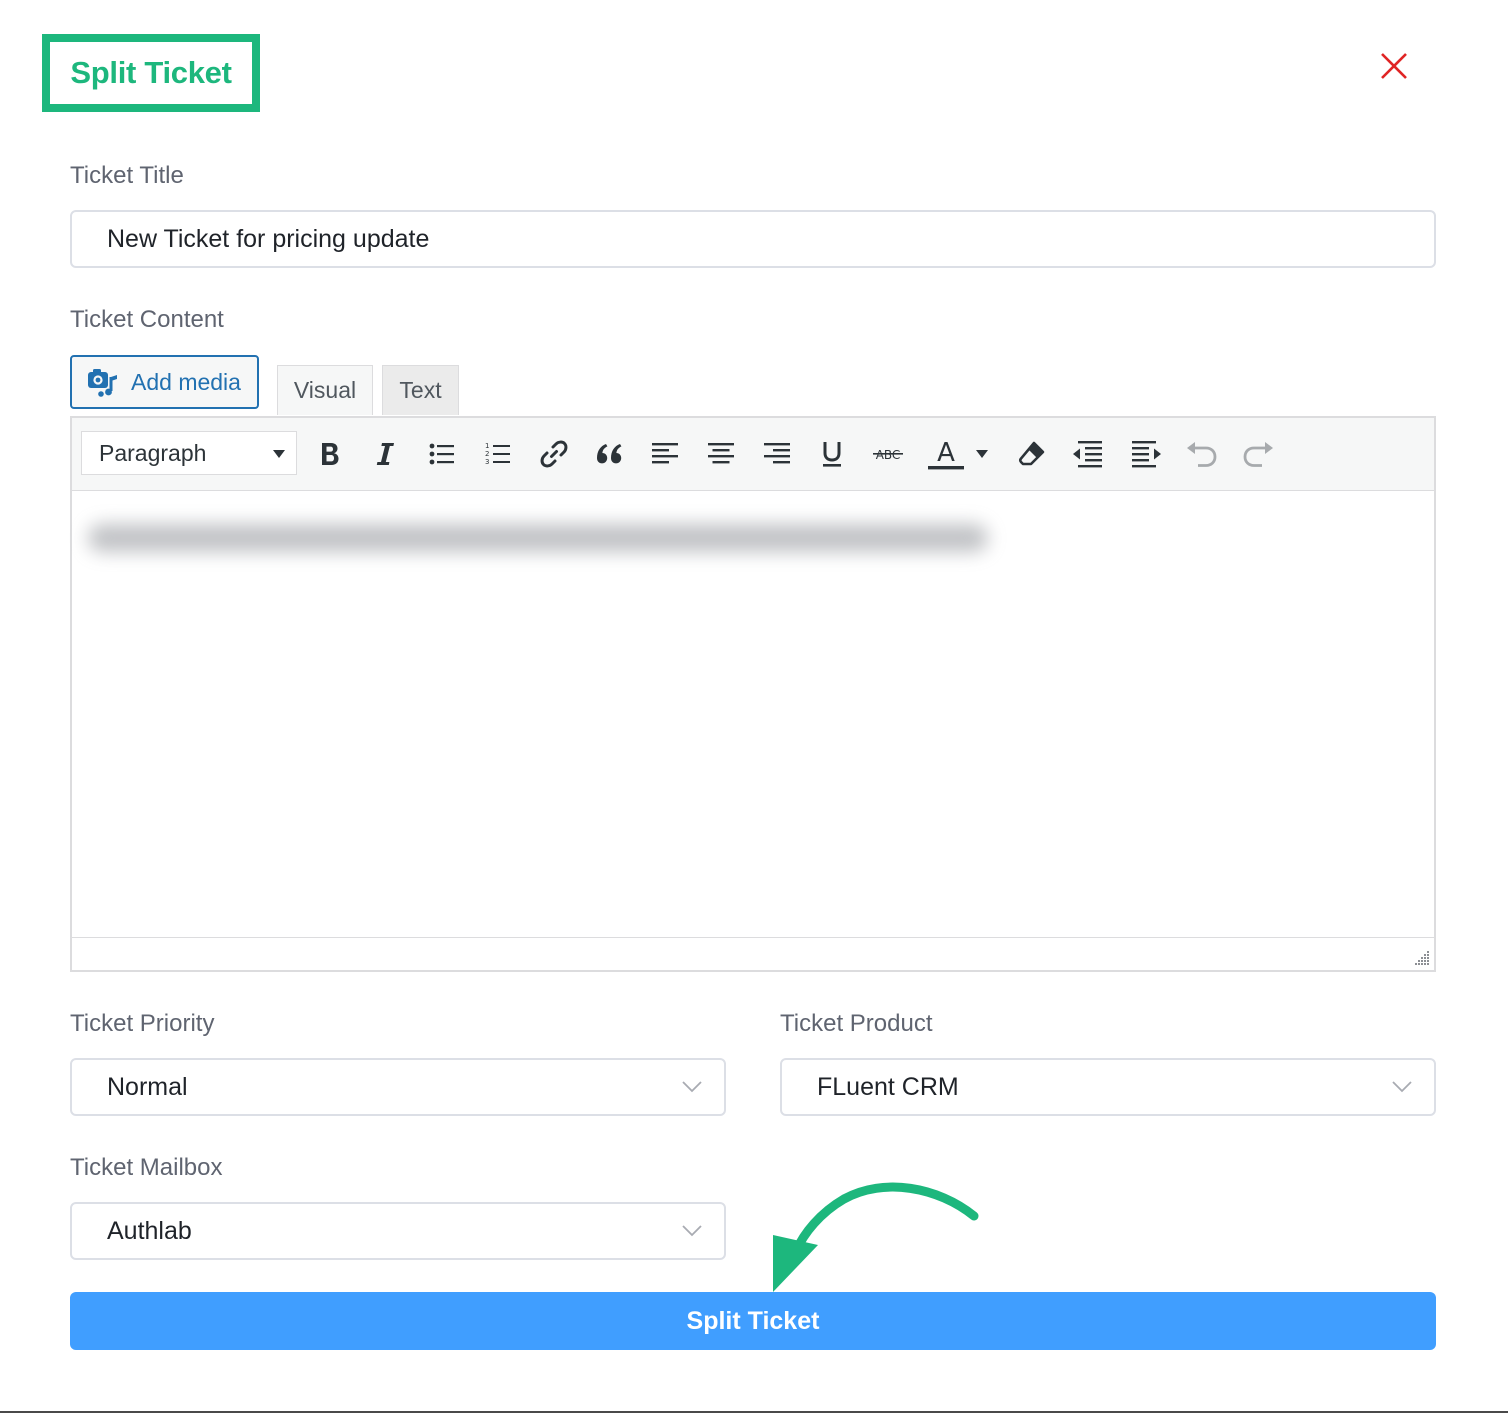 The image size is (1508, 1414). I want to click on text-color-button: A, so click(946, 454).